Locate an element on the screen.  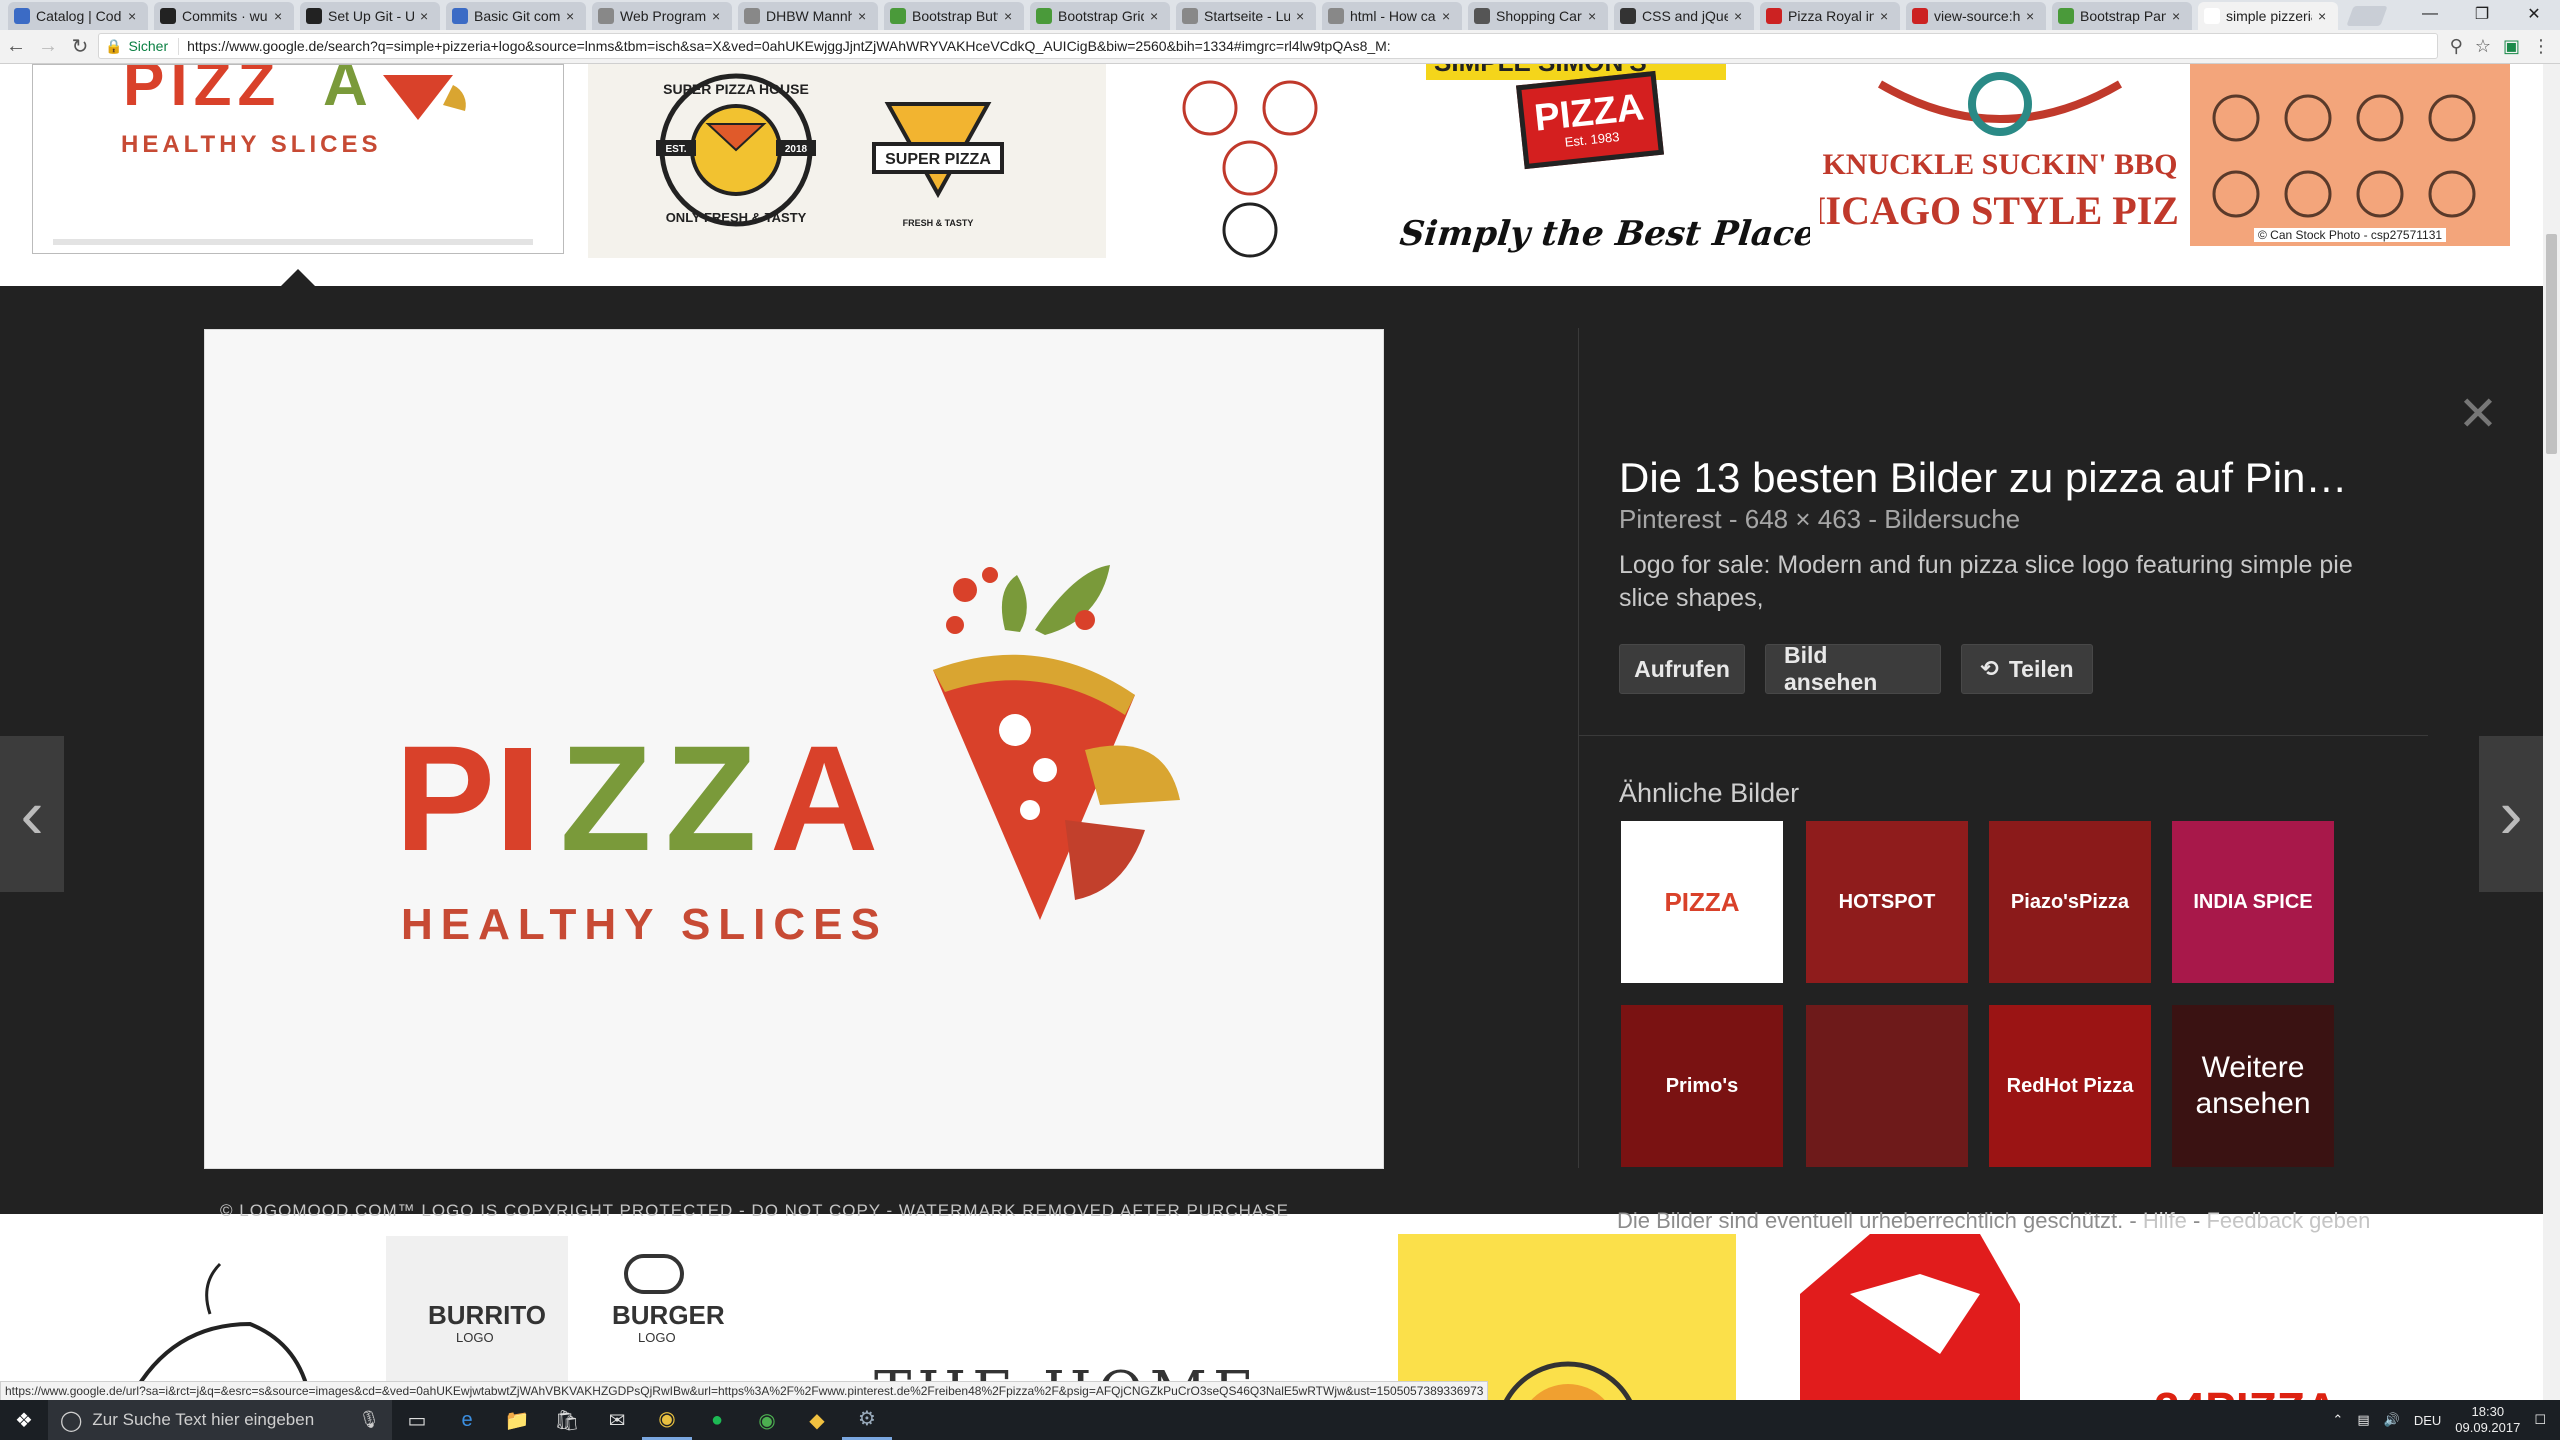
result-thumb-badges is located at coordinates (1245, 161).